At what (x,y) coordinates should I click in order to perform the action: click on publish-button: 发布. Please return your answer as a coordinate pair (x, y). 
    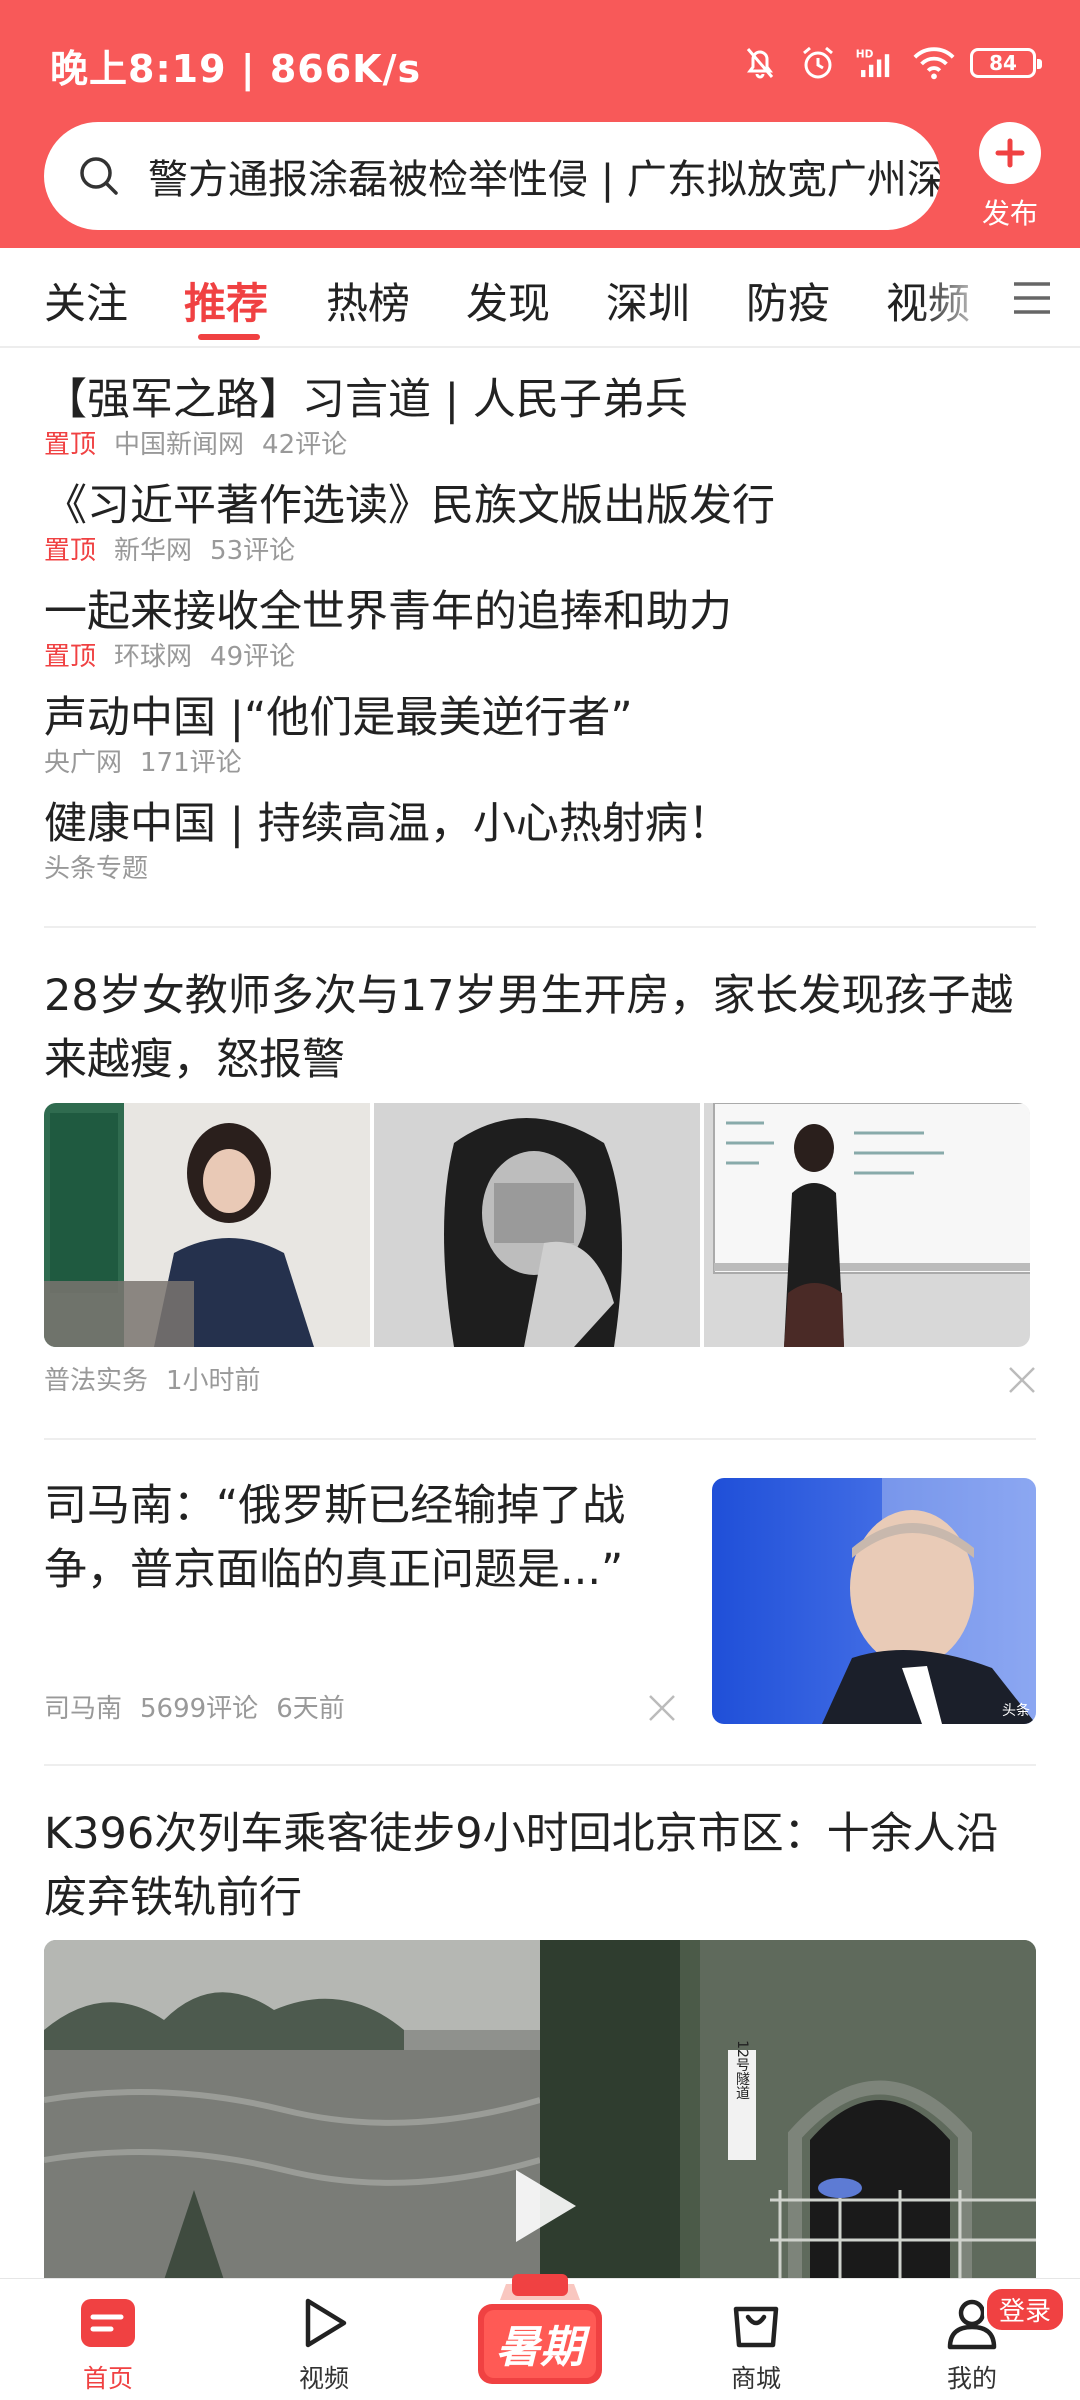
    Looking at the image, I should click on (1010, 177).